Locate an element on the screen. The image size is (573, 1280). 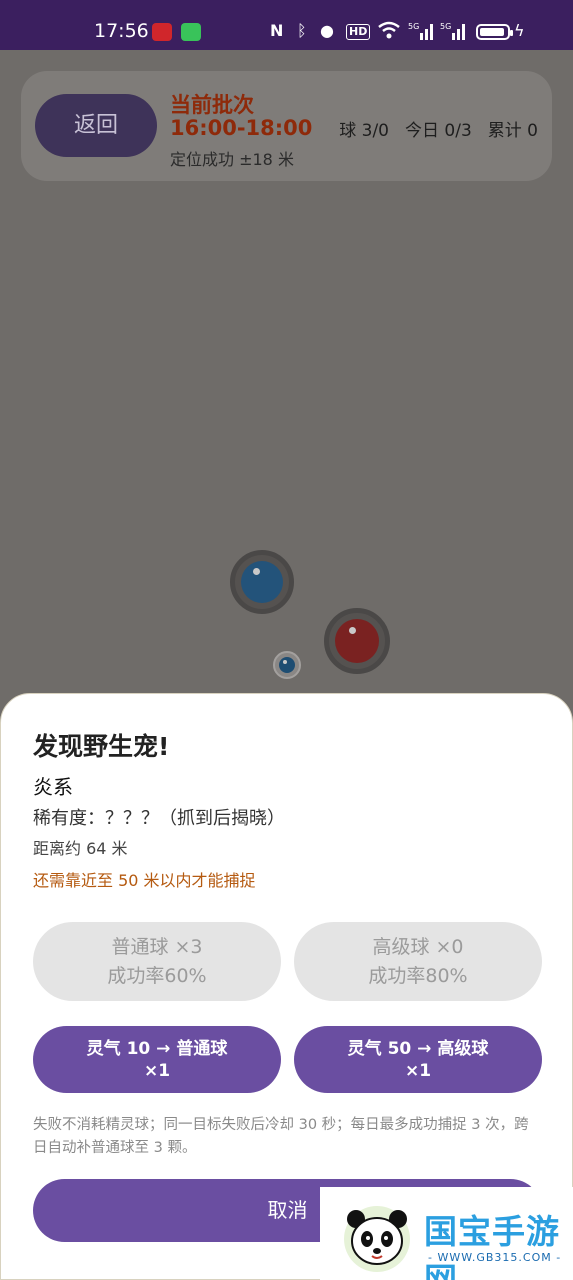
normal-ball-button: 普通球 ×3 成功率60% is located at coordinates (157, 961).